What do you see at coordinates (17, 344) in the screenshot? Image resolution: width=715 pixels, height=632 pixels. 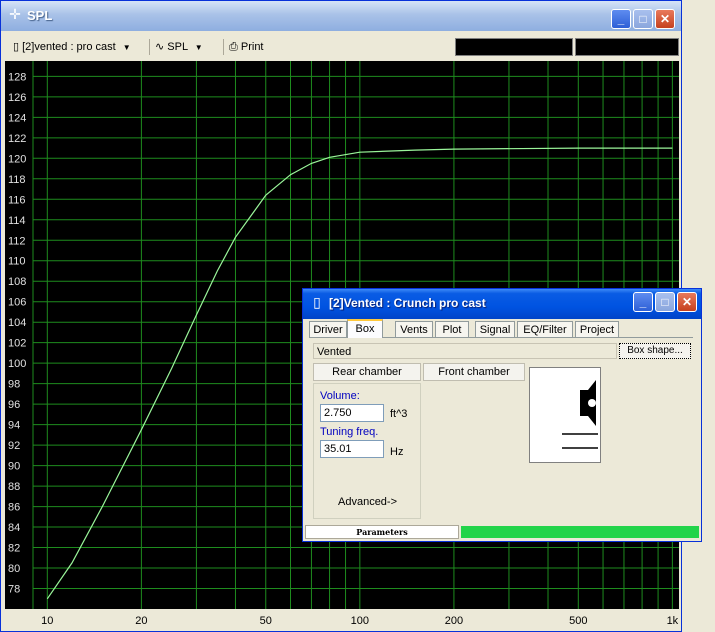 I see `y-tick-label: 102` at bounding box center [17, 344].